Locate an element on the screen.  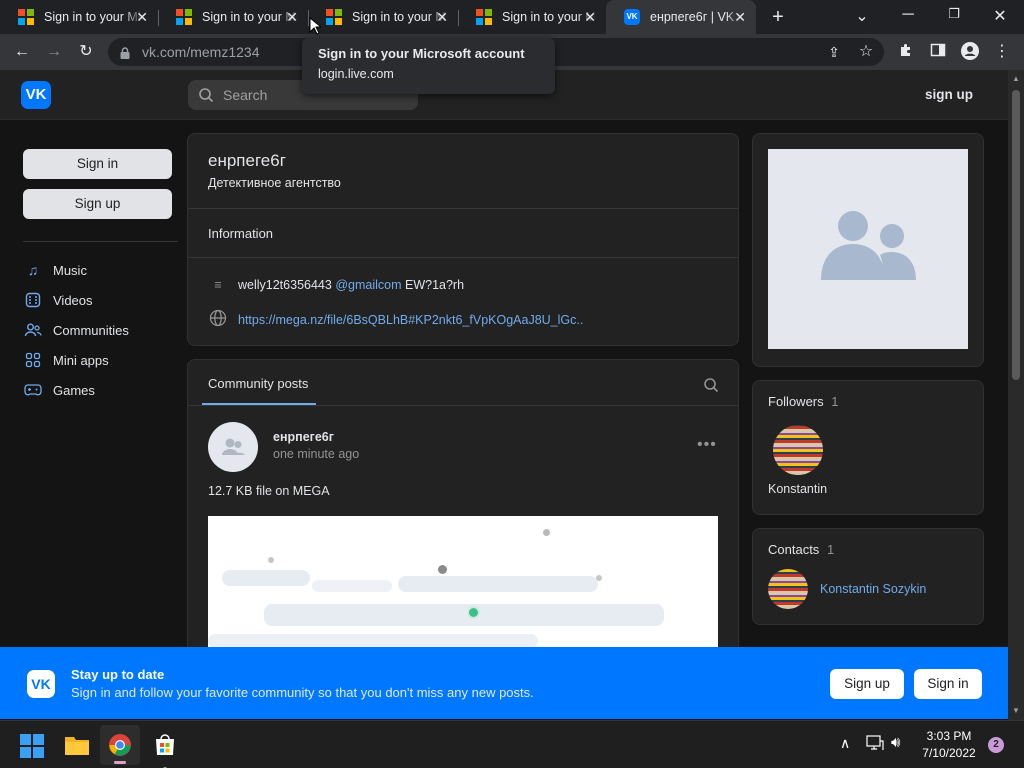
info-email-link: @gmailcom is located at coordinates (368, 285).